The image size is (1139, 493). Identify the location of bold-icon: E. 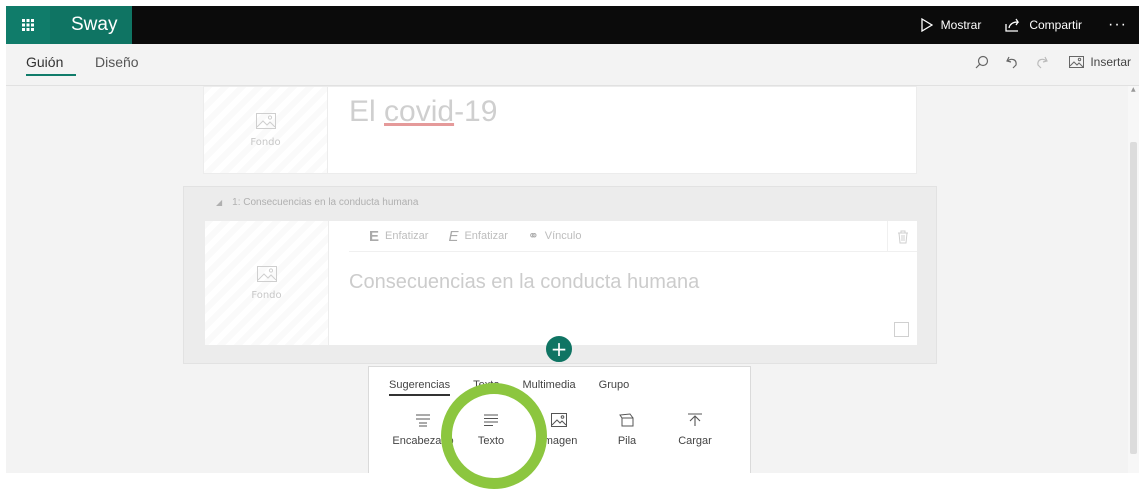
(374, 236).